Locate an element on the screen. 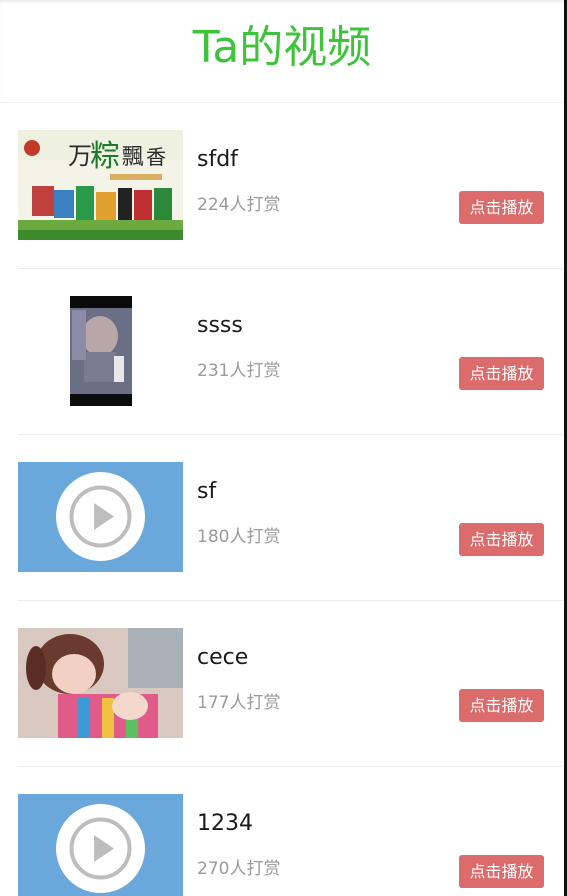 The height and width of the screenshot is (896, 567). svg-text: 香 is located at coordinates (156, 157).